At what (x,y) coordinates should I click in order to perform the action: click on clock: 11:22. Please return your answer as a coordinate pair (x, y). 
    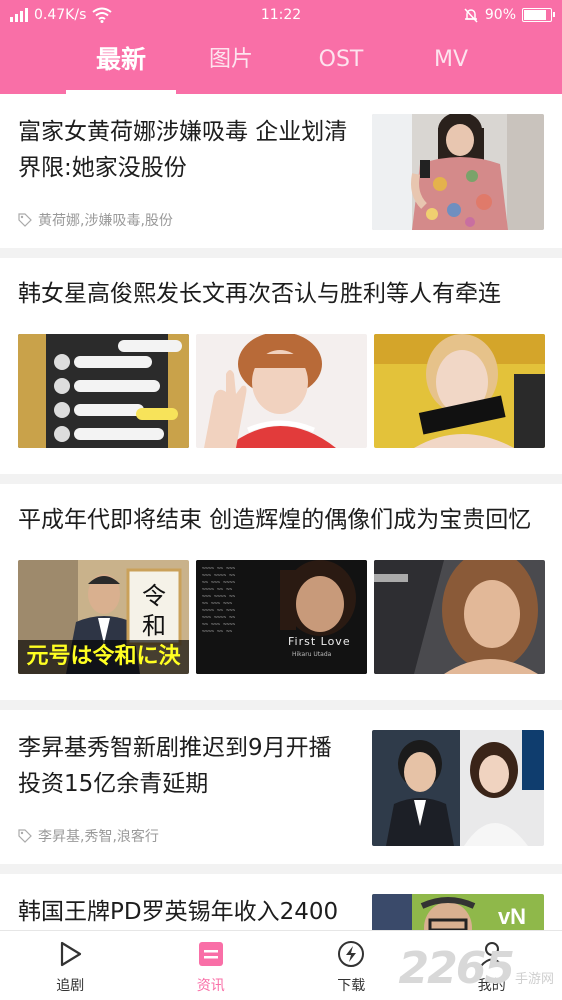
    Looking at the image, I should click on (281, 15).